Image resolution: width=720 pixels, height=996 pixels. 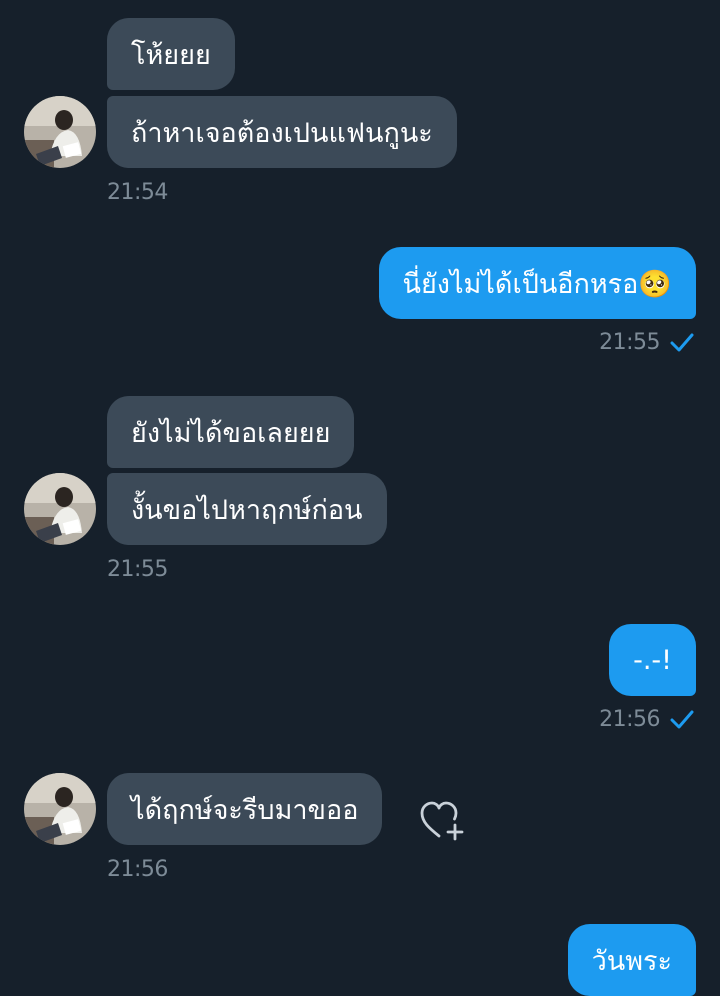 I want to click on message-bubble-outgoing: วันพระ, so click(x=631, y=960).